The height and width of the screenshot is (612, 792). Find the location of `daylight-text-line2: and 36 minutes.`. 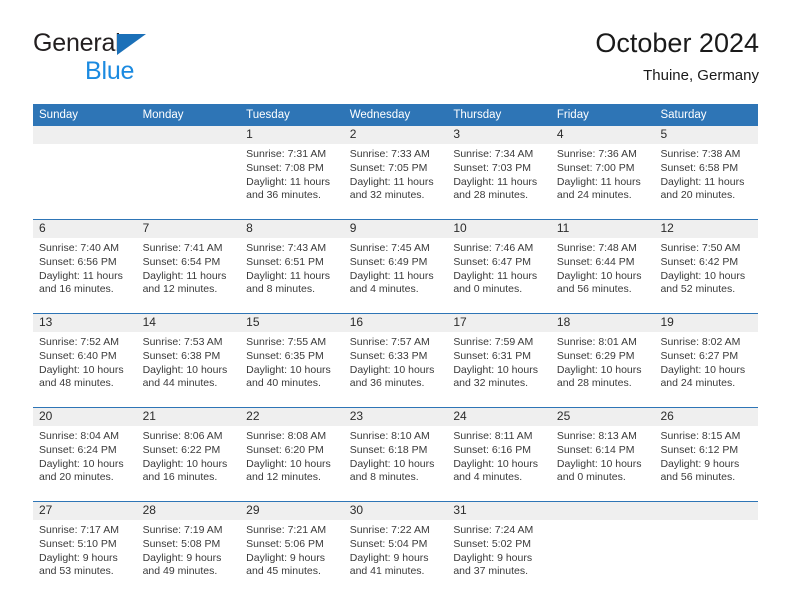

daylight-text-line2: and 36 minutes. is located at coordinates (283, 195).